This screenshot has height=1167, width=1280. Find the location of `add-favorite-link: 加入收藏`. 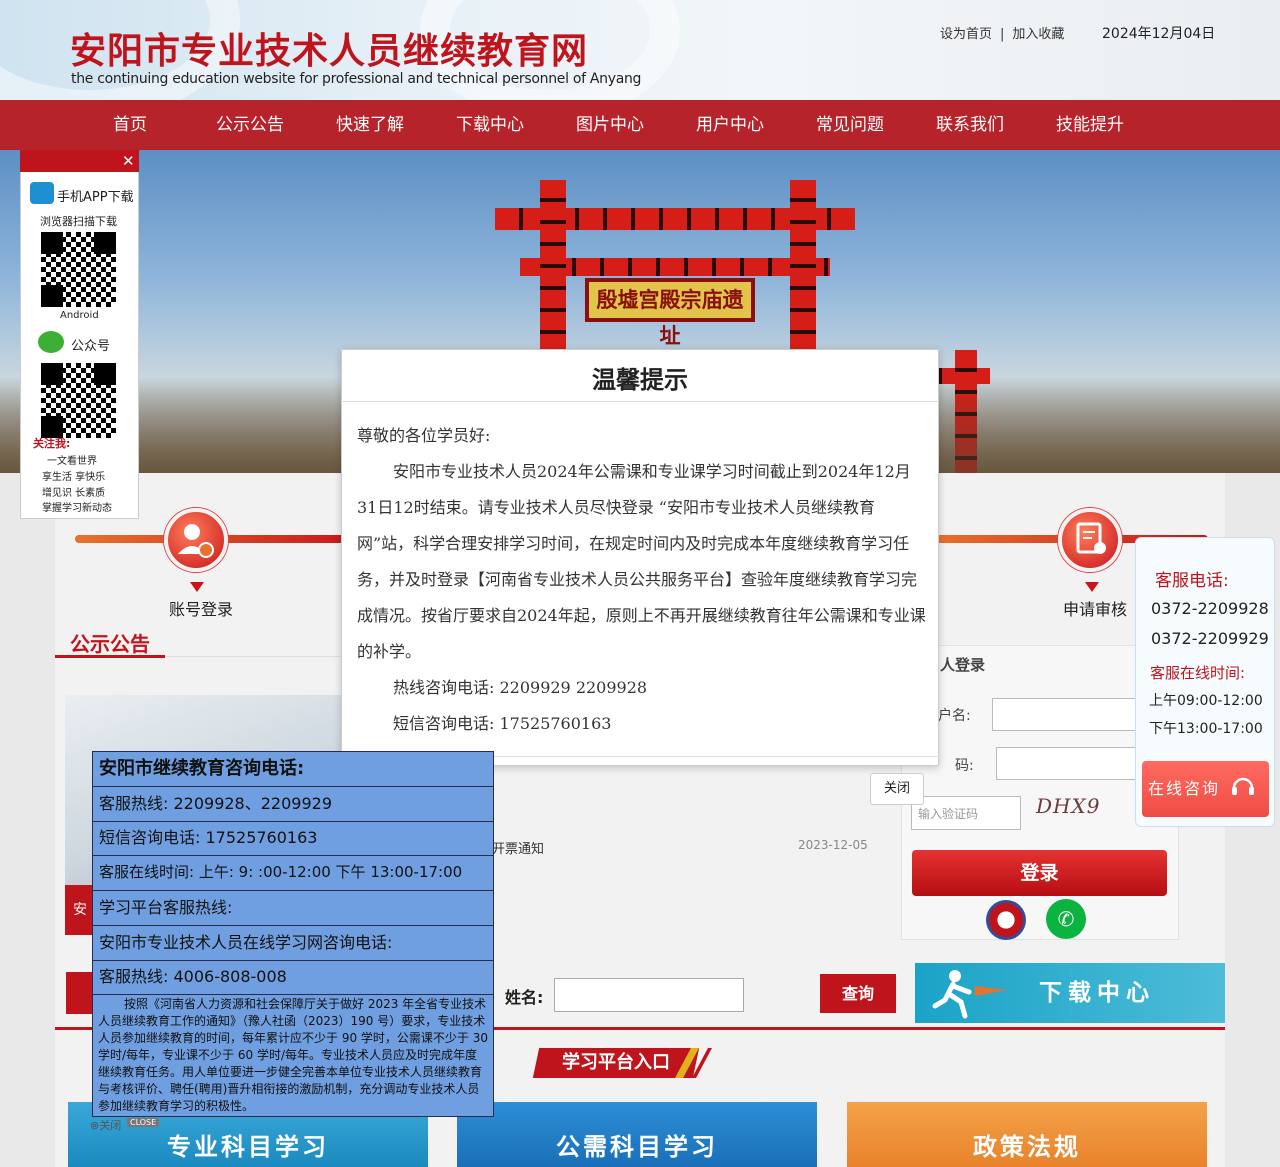

add-favorite-link: 加入收藏 is located at coordinates (1038, 34).